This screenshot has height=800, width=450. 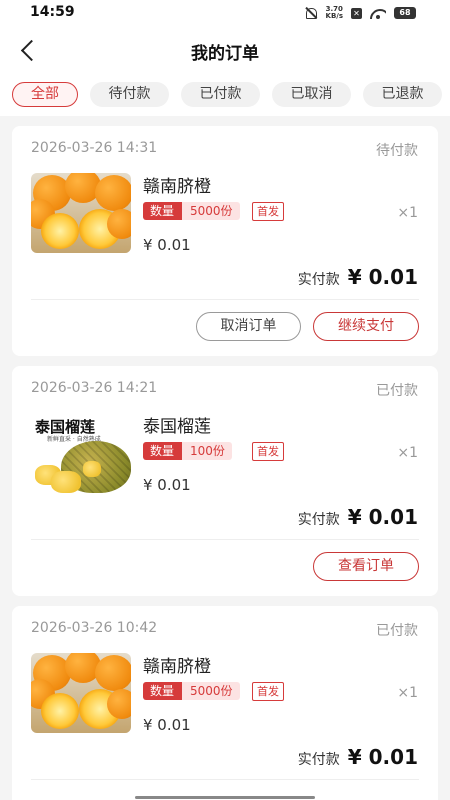 I want to click on home-indicator, so click(x=225, y=797).